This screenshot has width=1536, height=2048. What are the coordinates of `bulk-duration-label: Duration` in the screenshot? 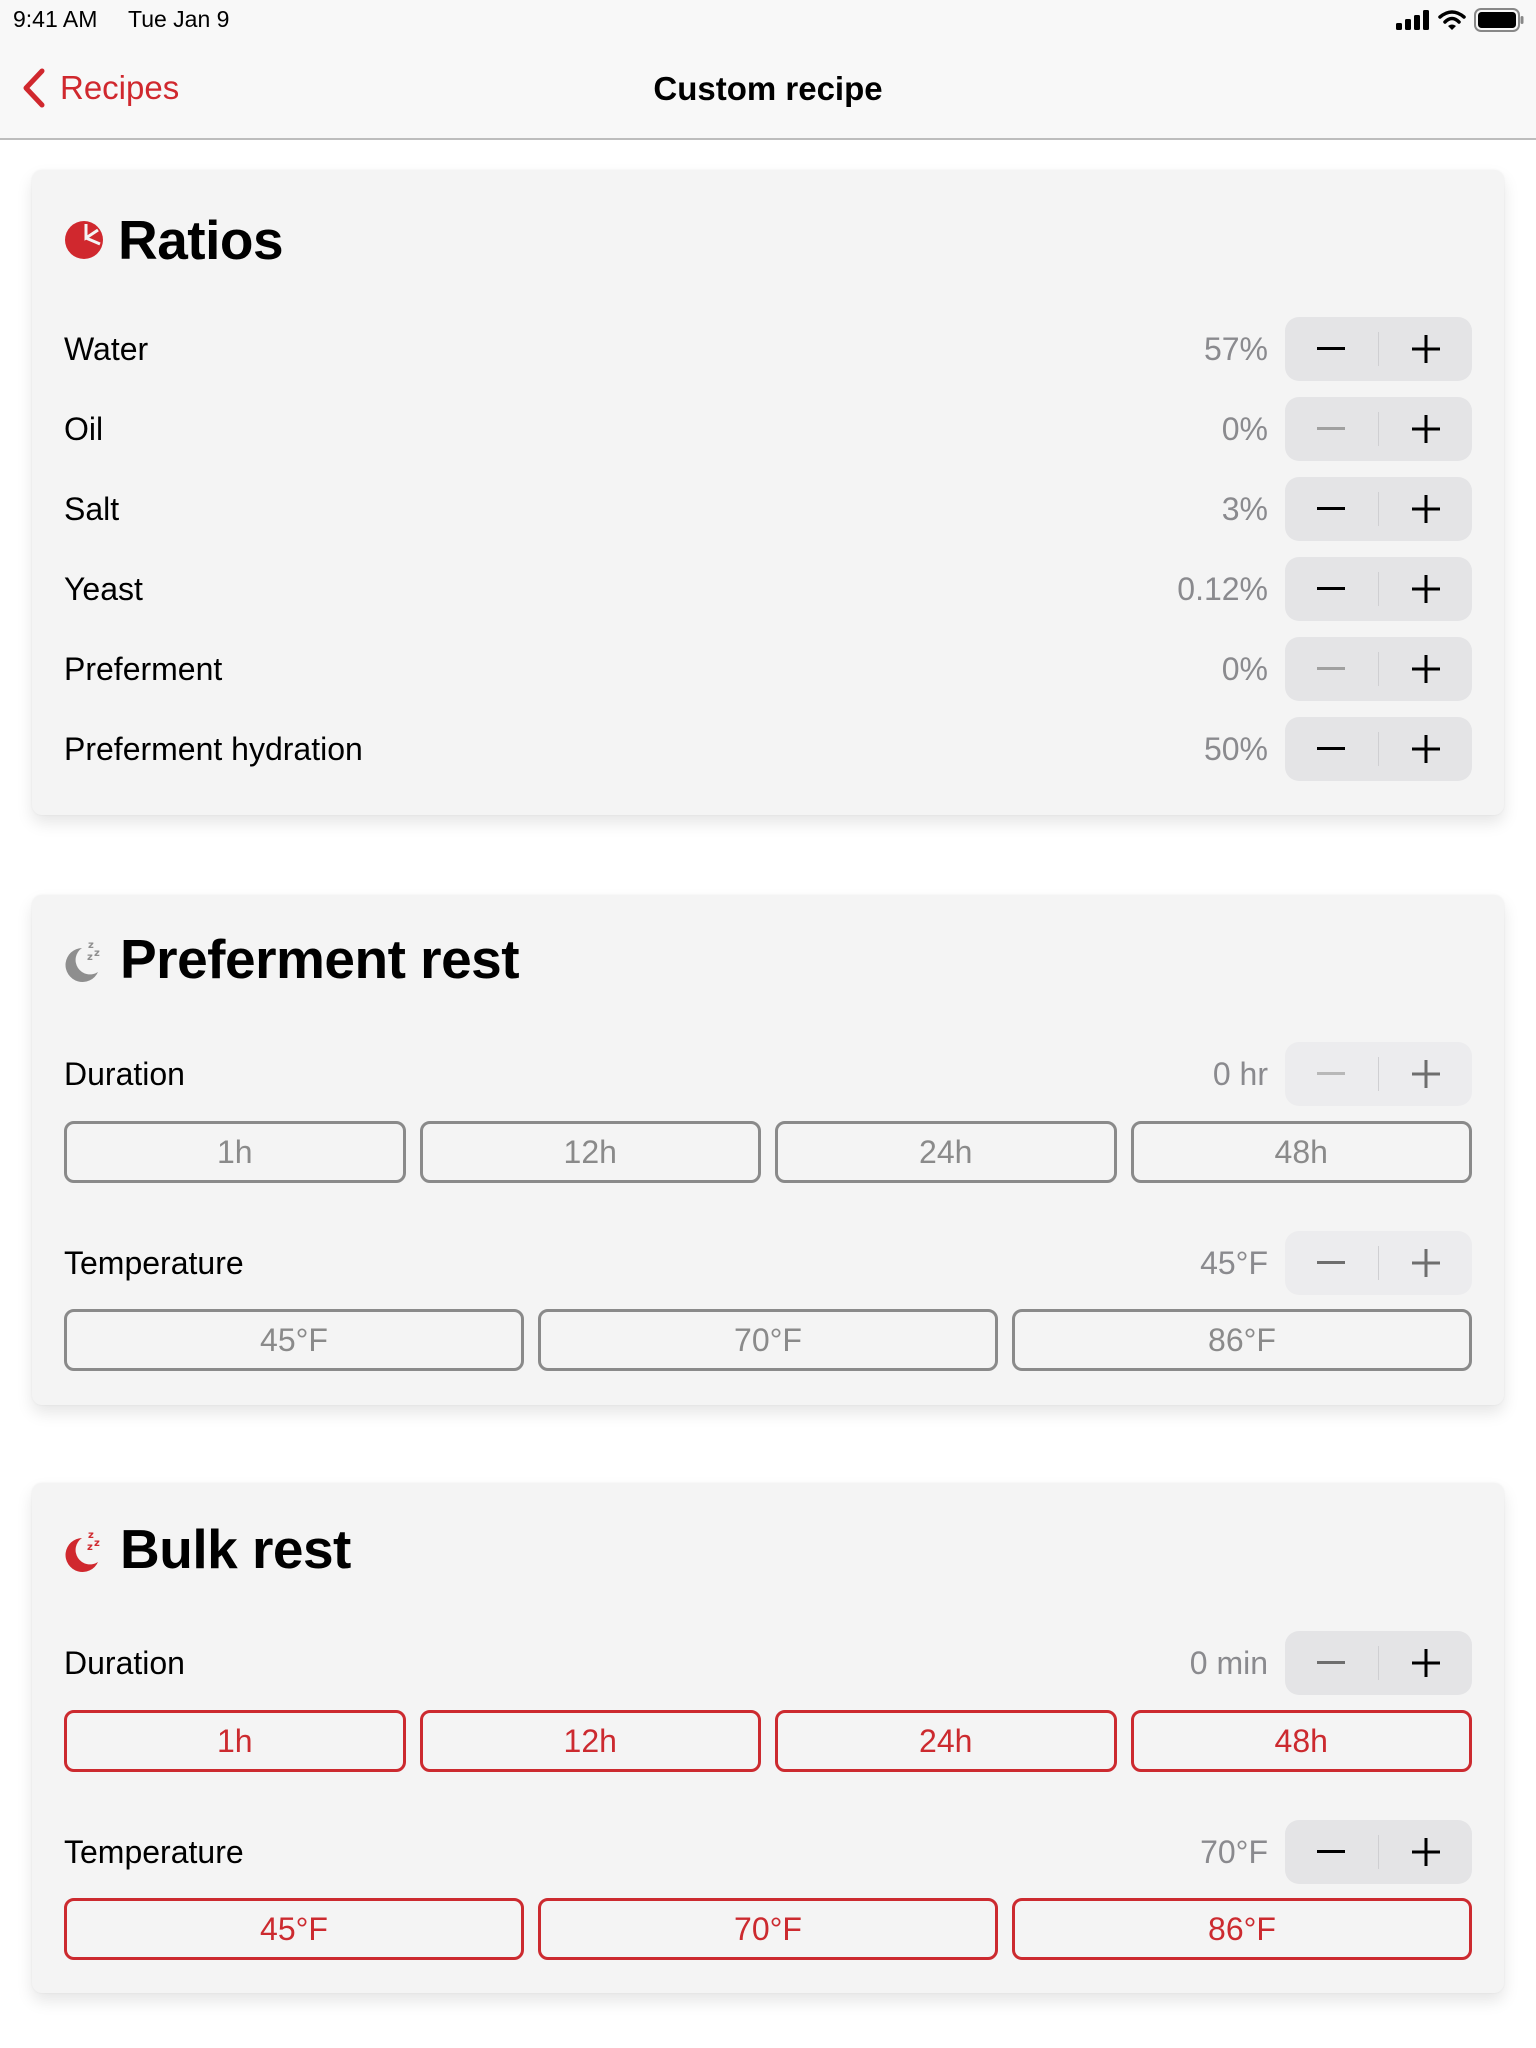 It's located at (124, 1663).